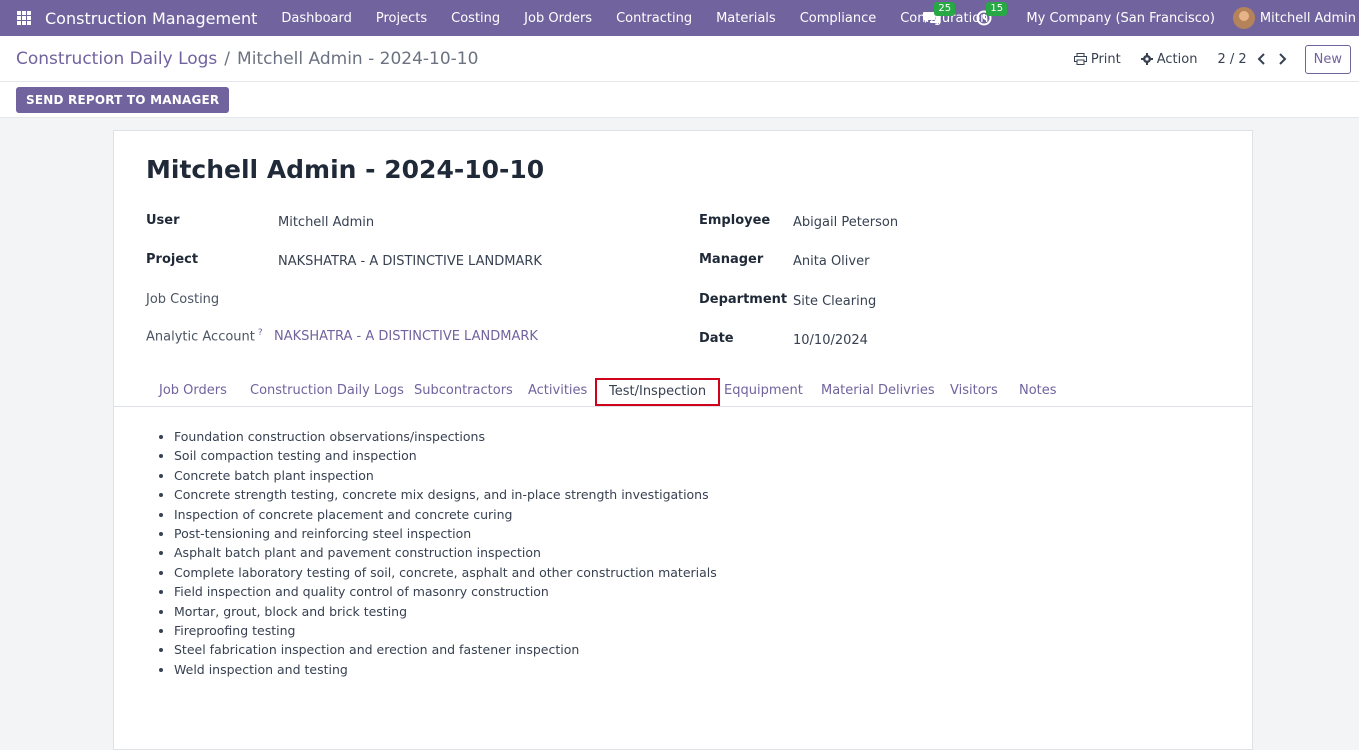 The width and height of the screenshot is (1359, 750). I want to click on tab-job-orders: Job Orders, so click(193, 393).